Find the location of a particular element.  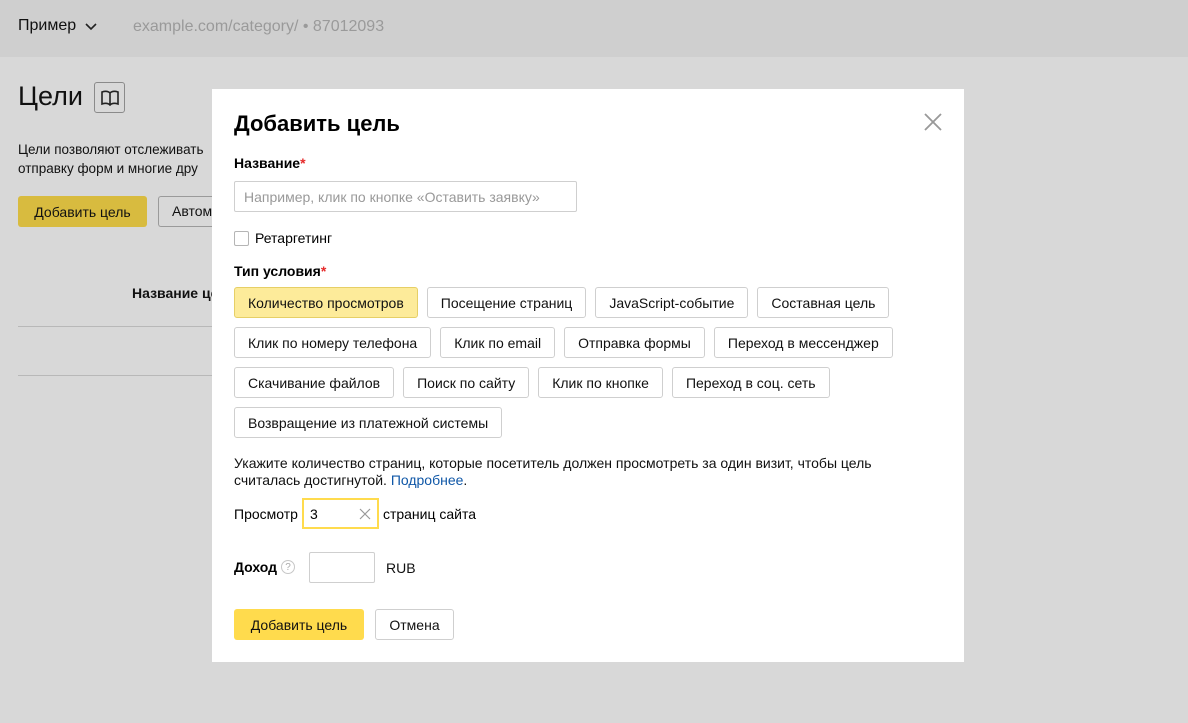

help-icon: ? is located at coordinates (288, 567).